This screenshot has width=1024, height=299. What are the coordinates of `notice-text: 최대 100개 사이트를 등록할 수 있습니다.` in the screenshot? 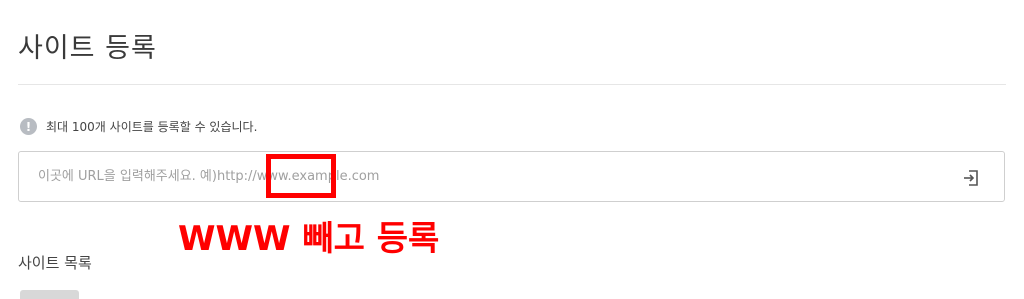 It's located at (152, 127).